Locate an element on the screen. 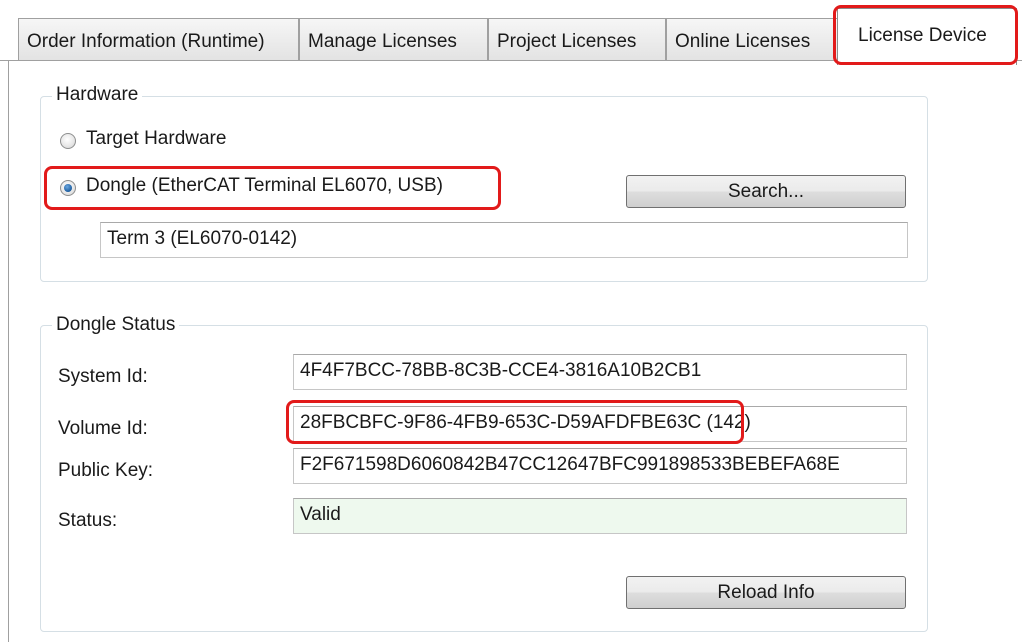  status-label: Status: is located at coordinates (88, 520).